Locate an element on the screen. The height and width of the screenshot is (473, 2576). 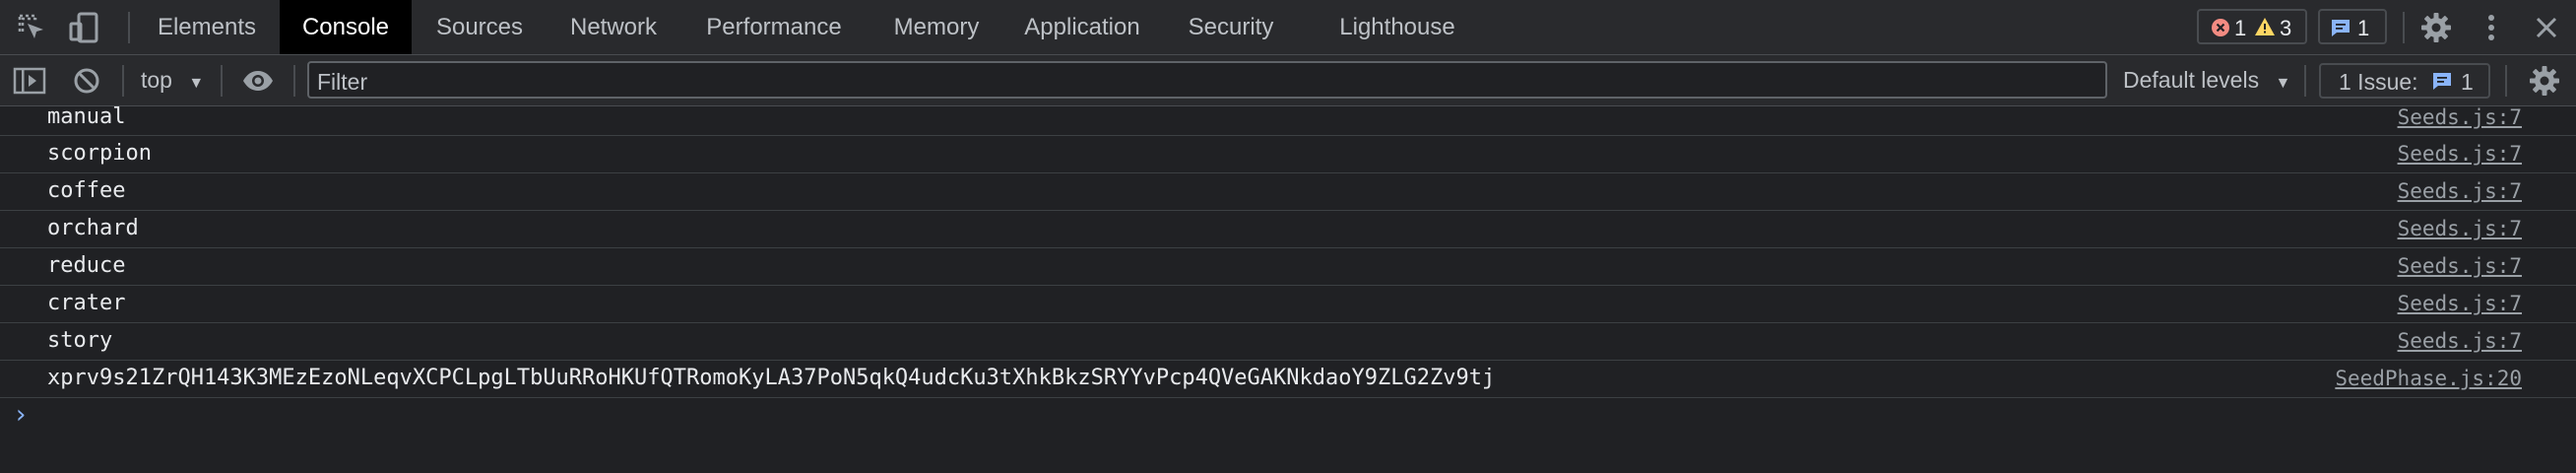
warning-icon is located at coordinates (2265, 26).